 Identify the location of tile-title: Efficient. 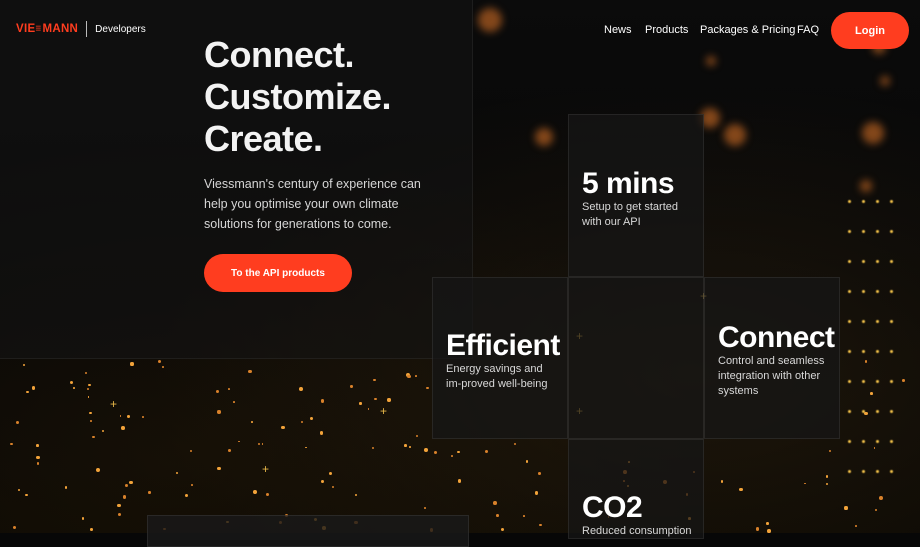
(503, 345).